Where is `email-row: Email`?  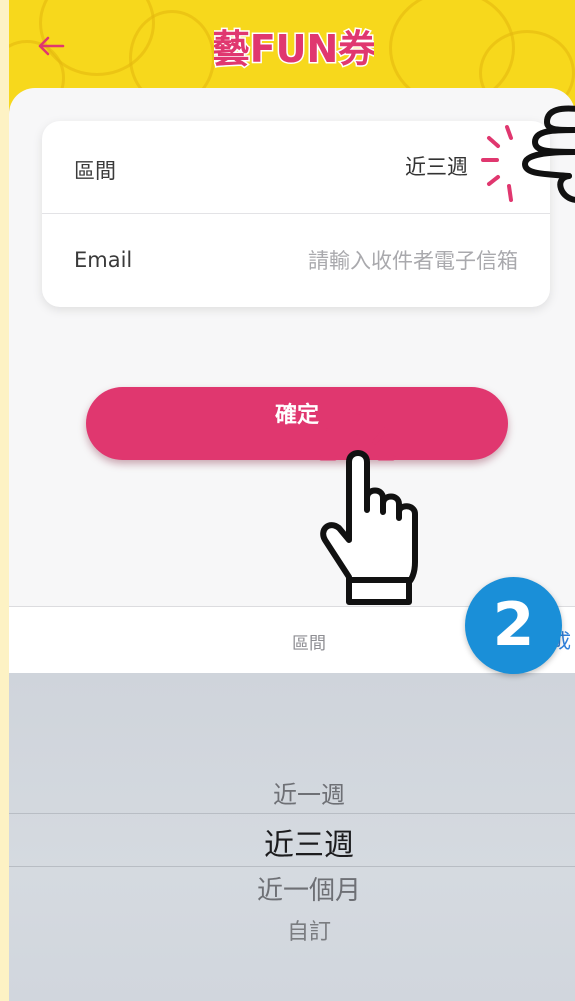 email-row: Email is located at coordinates (296, 260).